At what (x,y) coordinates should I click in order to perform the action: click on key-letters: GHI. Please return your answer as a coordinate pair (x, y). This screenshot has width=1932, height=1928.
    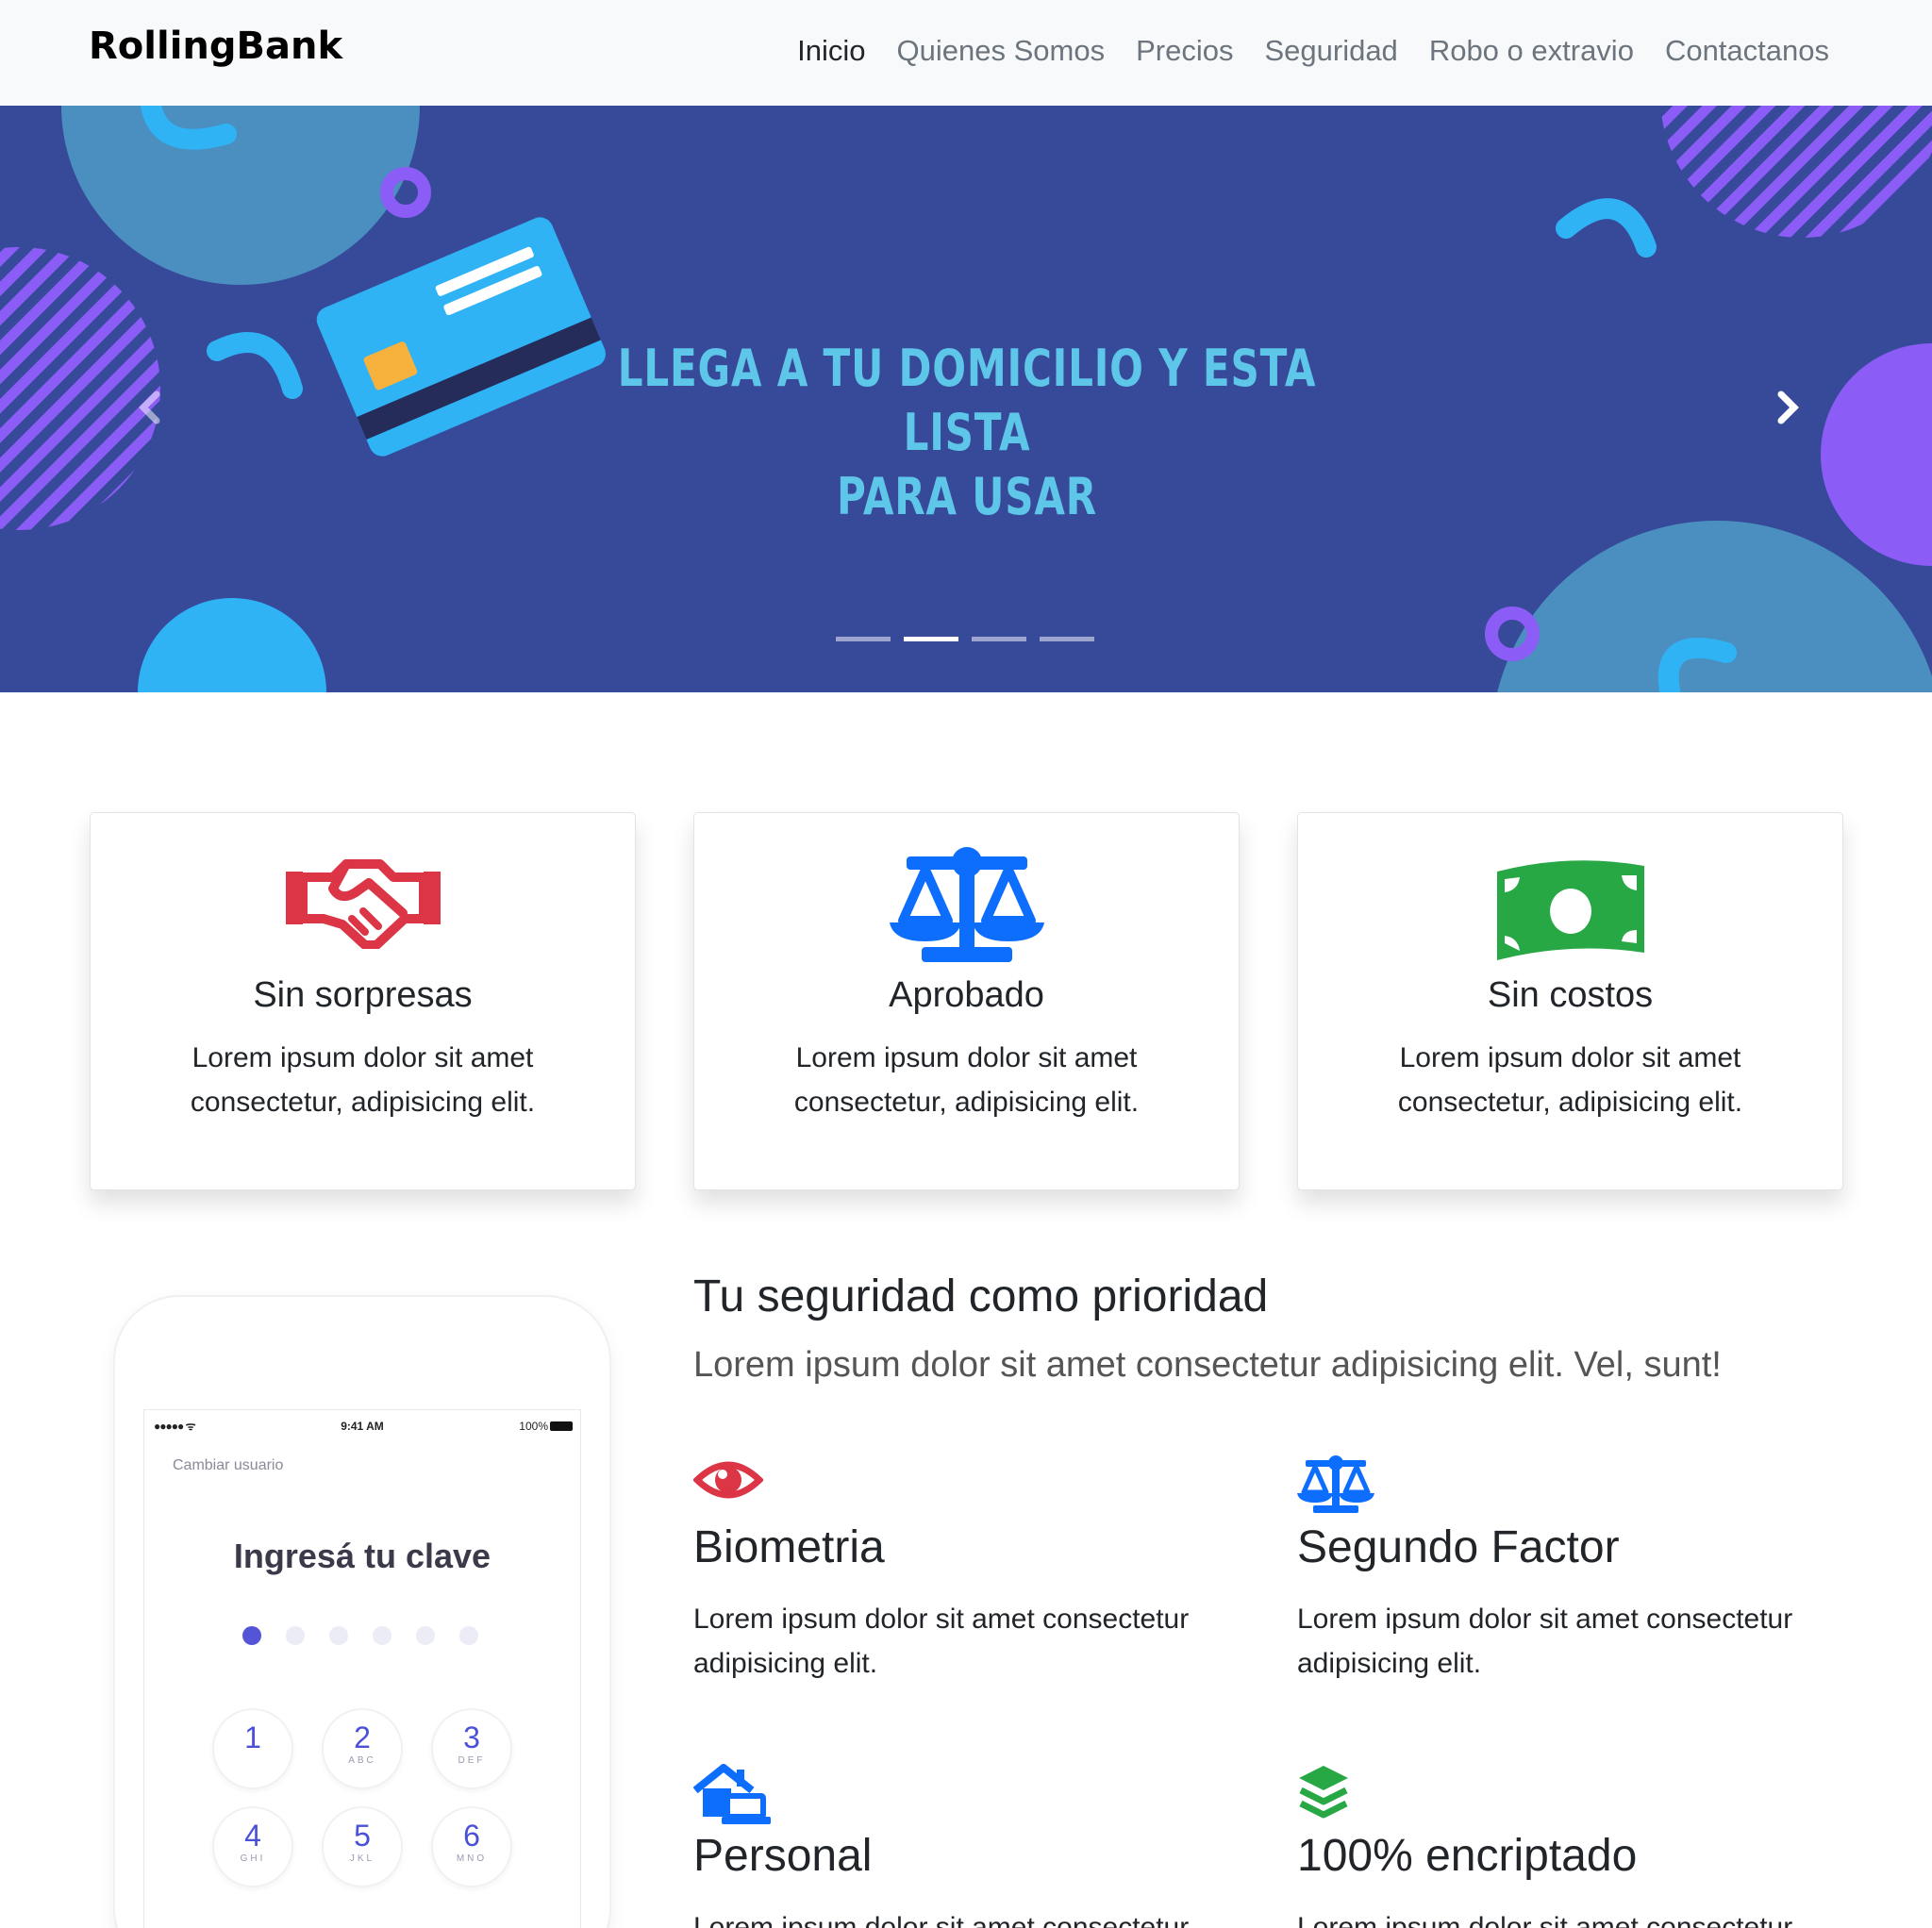
    Looking at the image, I should click on (253, 1858).